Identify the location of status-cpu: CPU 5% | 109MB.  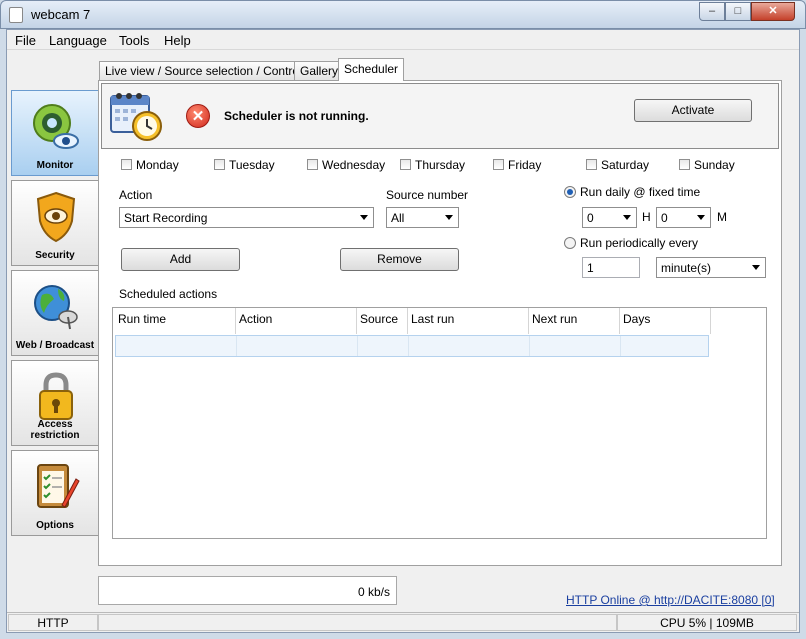
(707, 622).